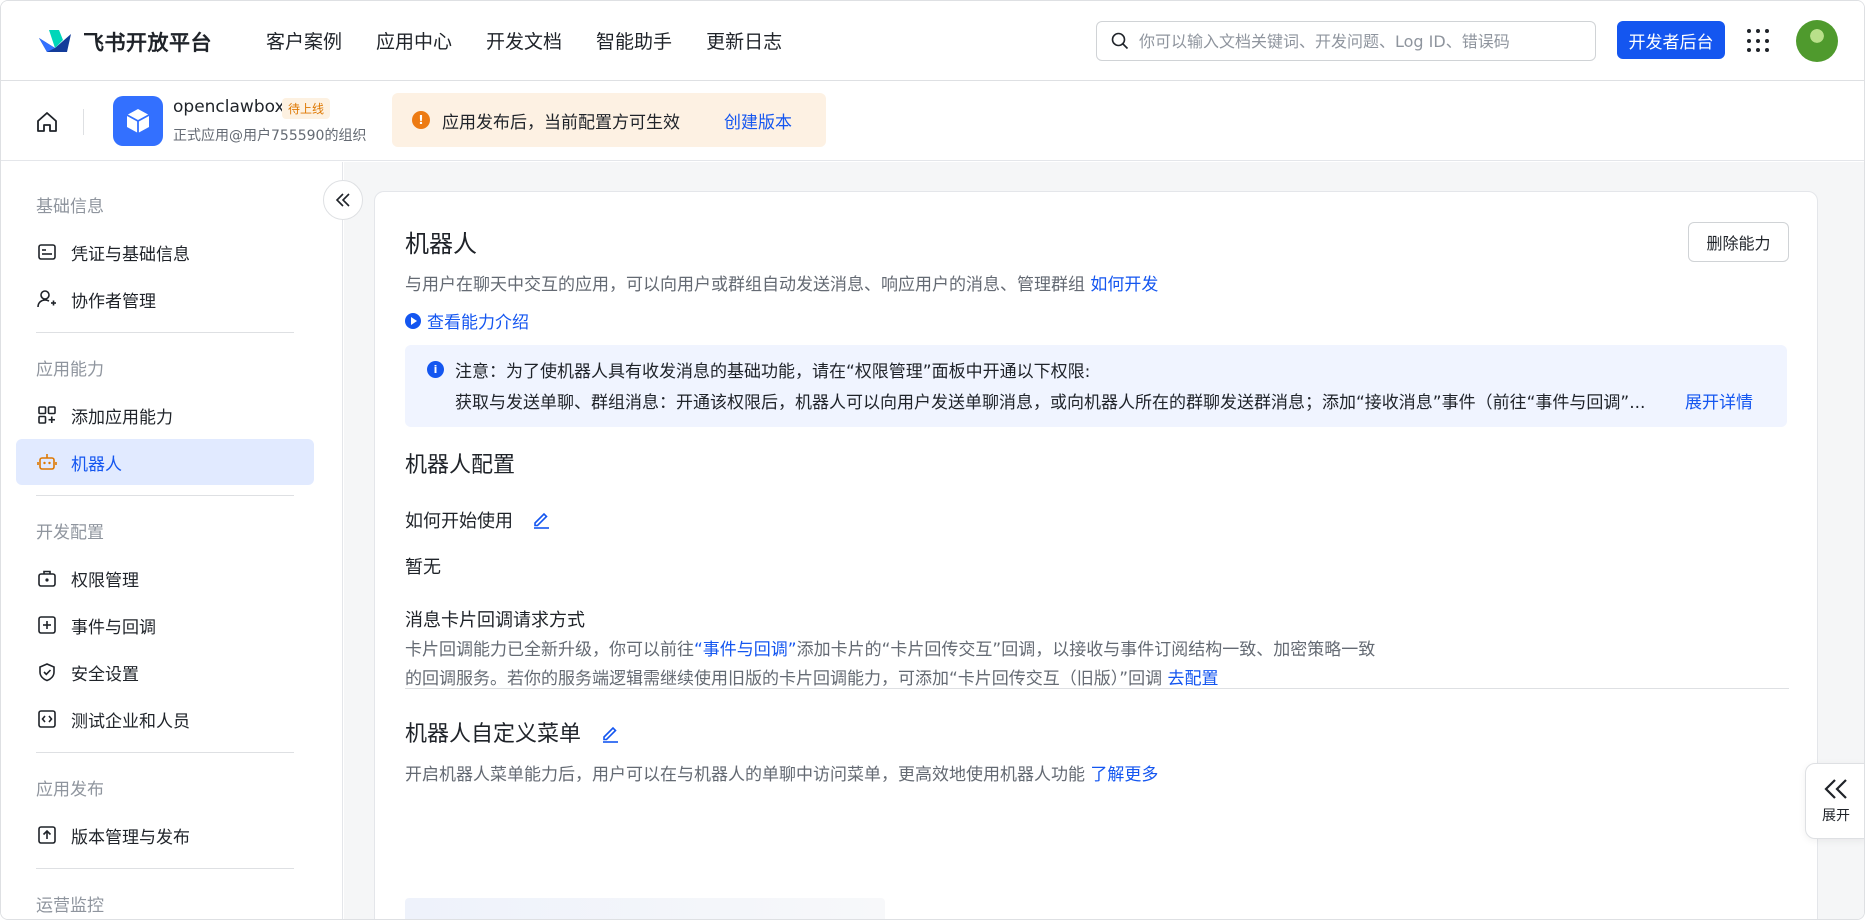 The width and height of the screenshot is (1865, 920). I want to click on shield-icon, so click(47, 672).